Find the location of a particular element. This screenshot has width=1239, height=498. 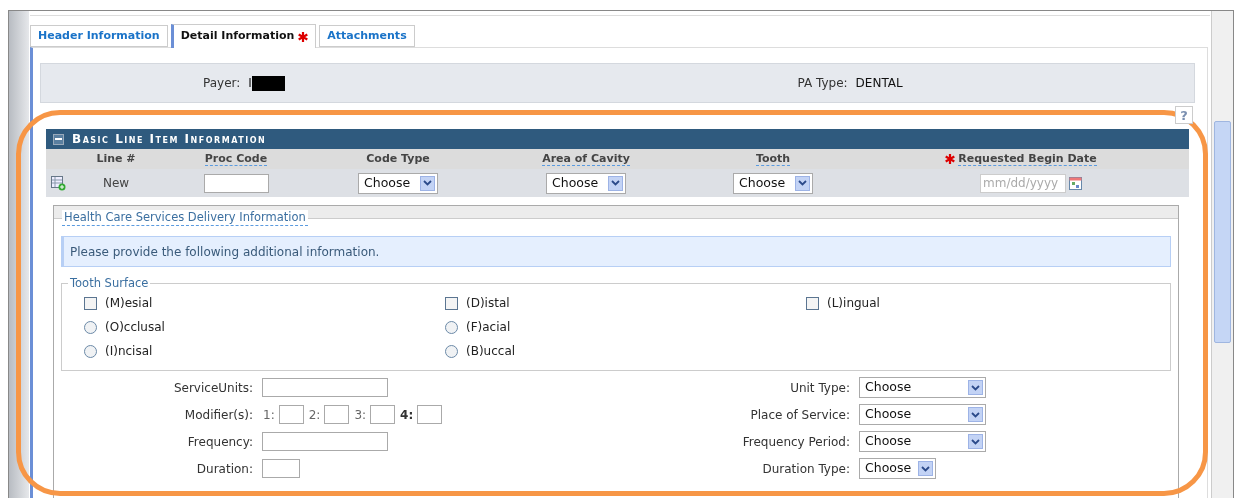

tab: Header Information is located at coordinates (99, 36).